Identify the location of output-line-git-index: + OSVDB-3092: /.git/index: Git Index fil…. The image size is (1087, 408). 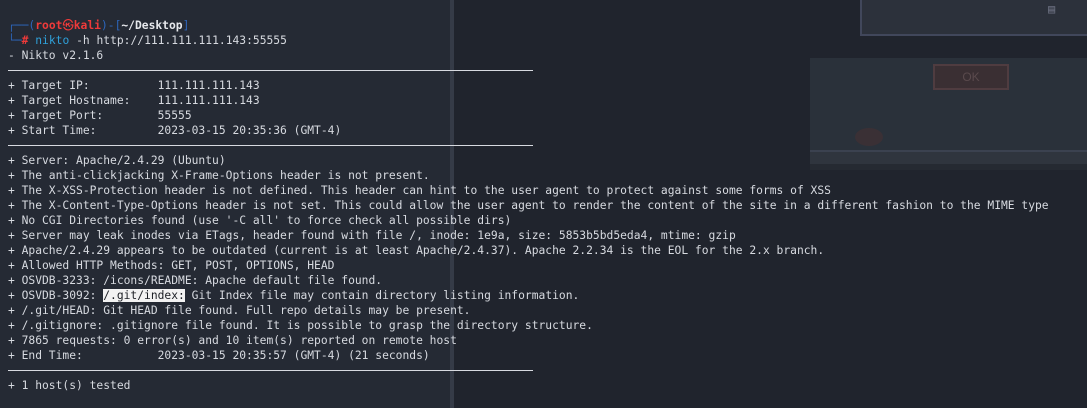
(547, 295).